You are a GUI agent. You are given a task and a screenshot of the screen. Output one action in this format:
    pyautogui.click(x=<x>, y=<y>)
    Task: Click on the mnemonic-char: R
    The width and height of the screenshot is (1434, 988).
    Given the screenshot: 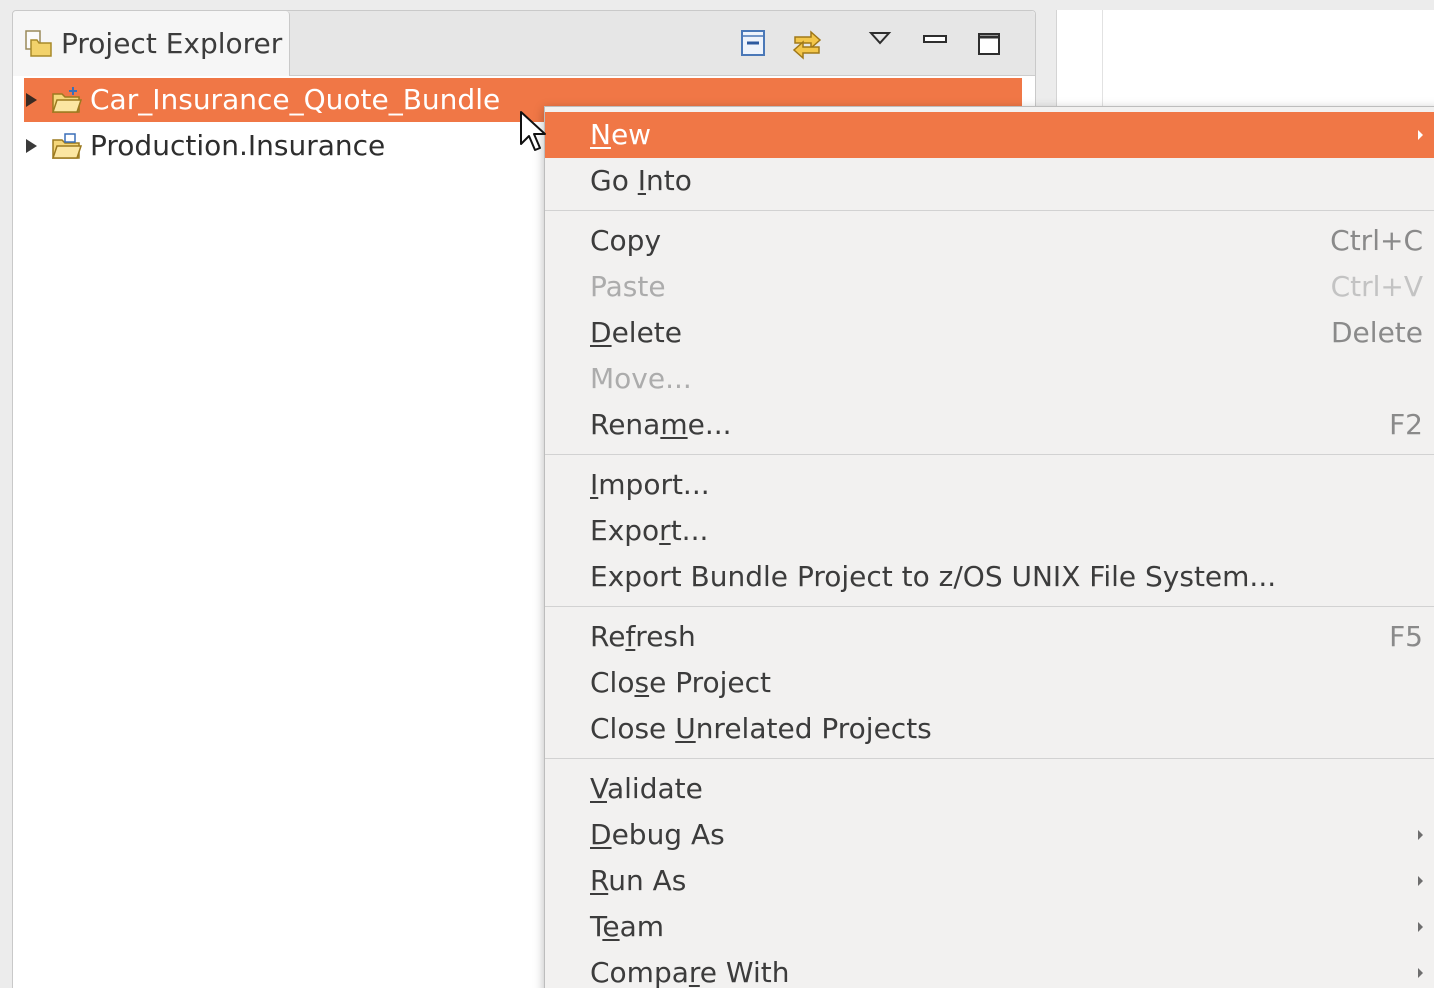 What is the action you would take?
    pyautogui.click(x=599, y=880)
    